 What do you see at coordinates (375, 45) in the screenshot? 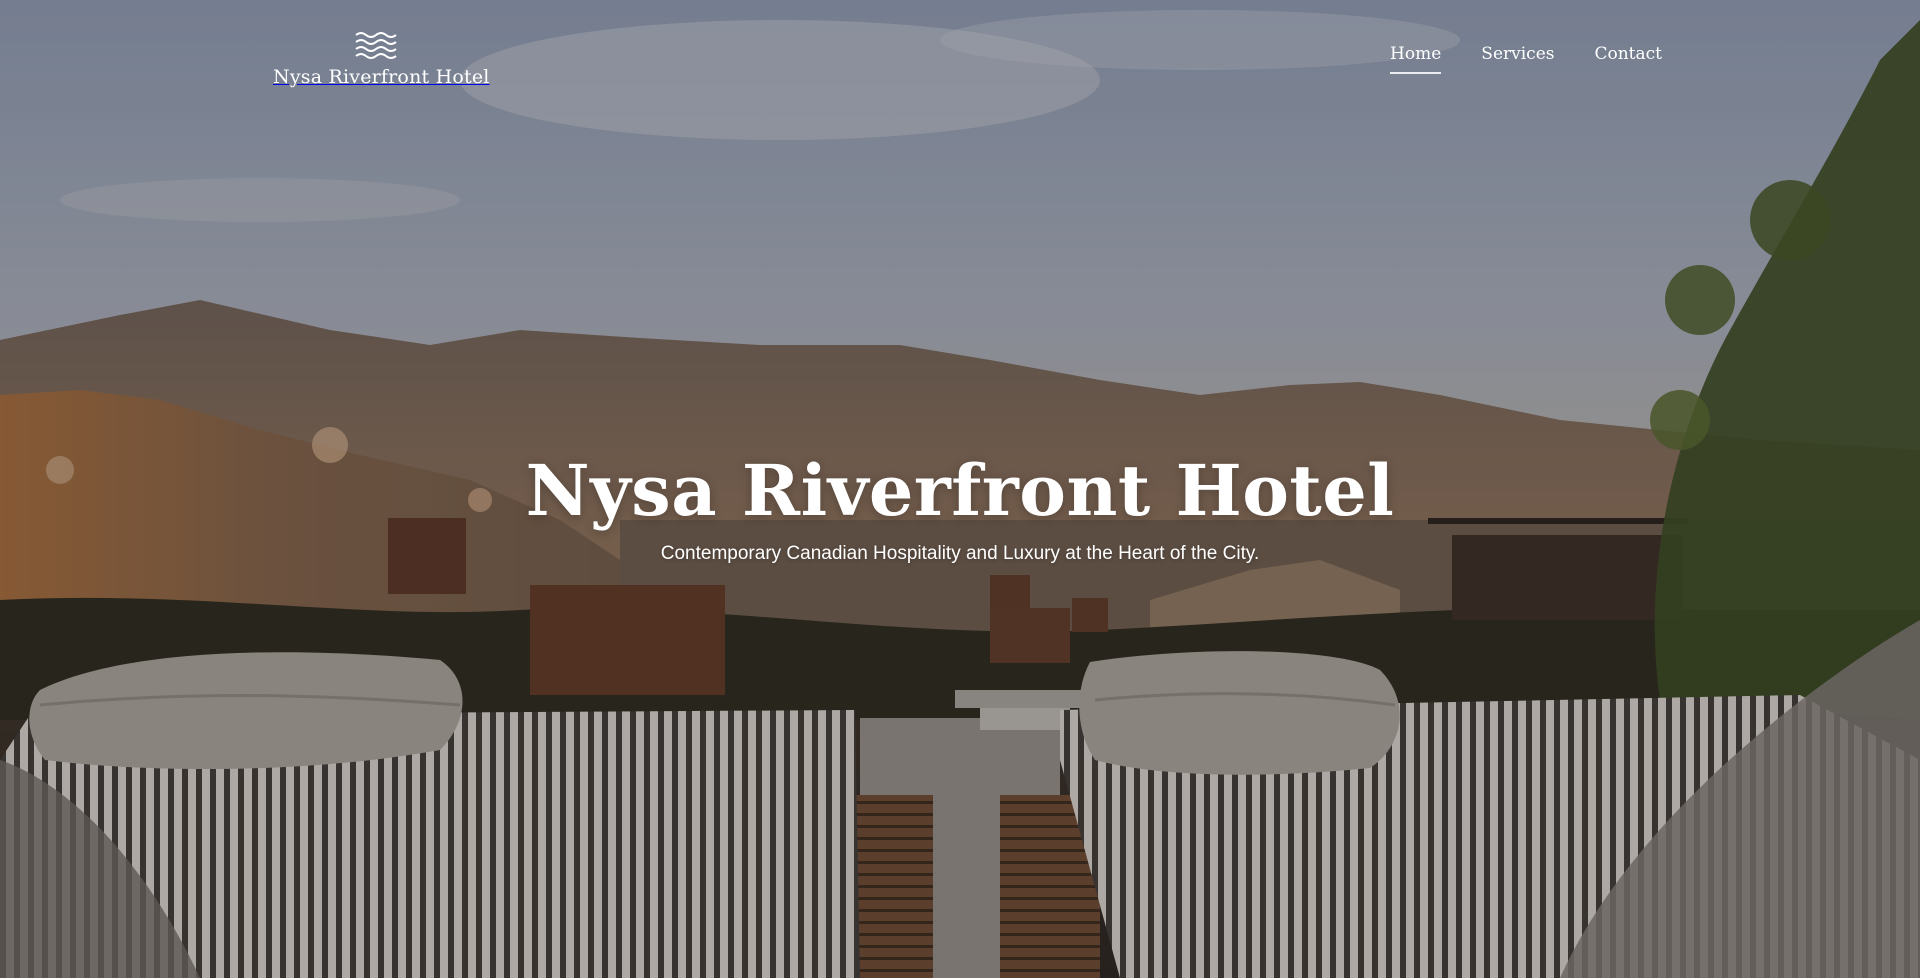
I see `waves-icon` at bounding box center [375, 45].